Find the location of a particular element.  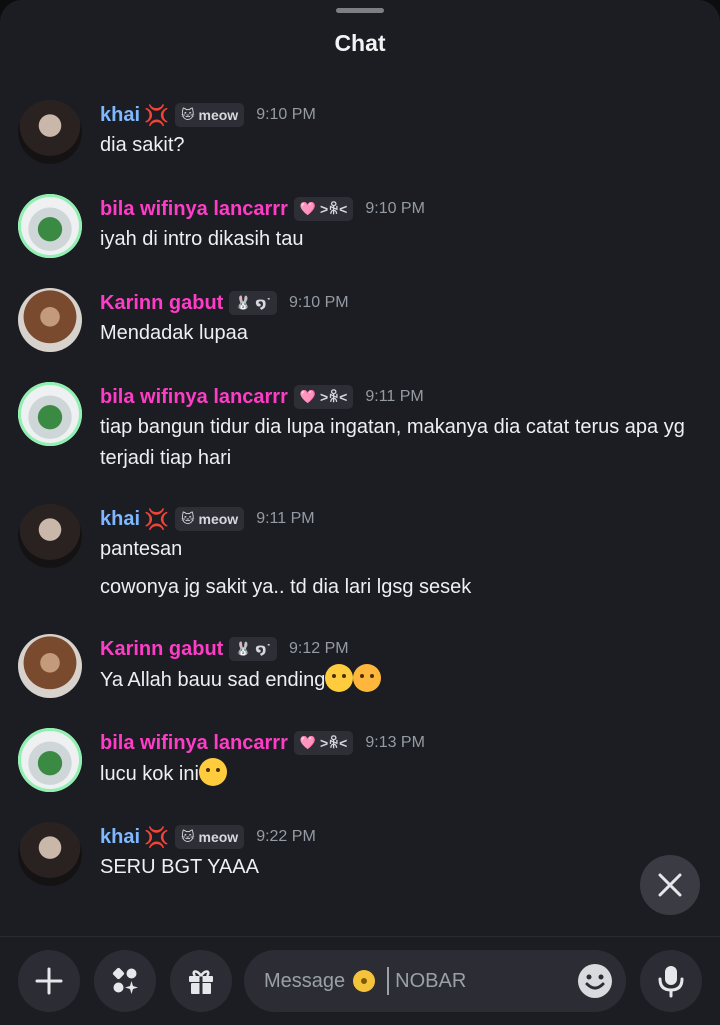

channel-name: NOBAR is located at coordinates (431, 980).